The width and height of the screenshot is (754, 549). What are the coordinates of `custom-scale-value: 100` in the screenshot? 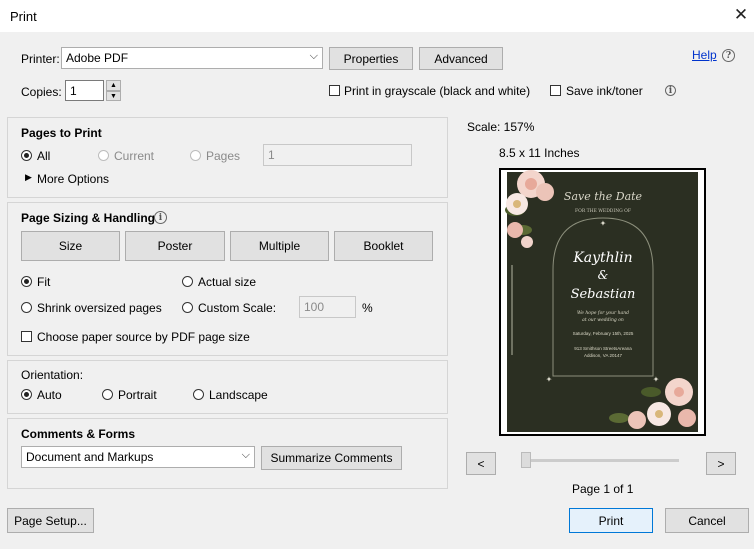 It's located at (314, 307).